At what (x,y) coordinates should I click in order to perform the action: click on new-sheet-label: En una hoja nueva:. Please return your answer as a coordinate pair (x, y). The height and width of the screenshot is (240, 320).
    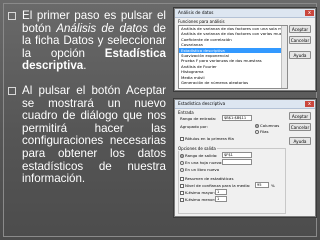
    Looking at the image, I should click on (204, 162).